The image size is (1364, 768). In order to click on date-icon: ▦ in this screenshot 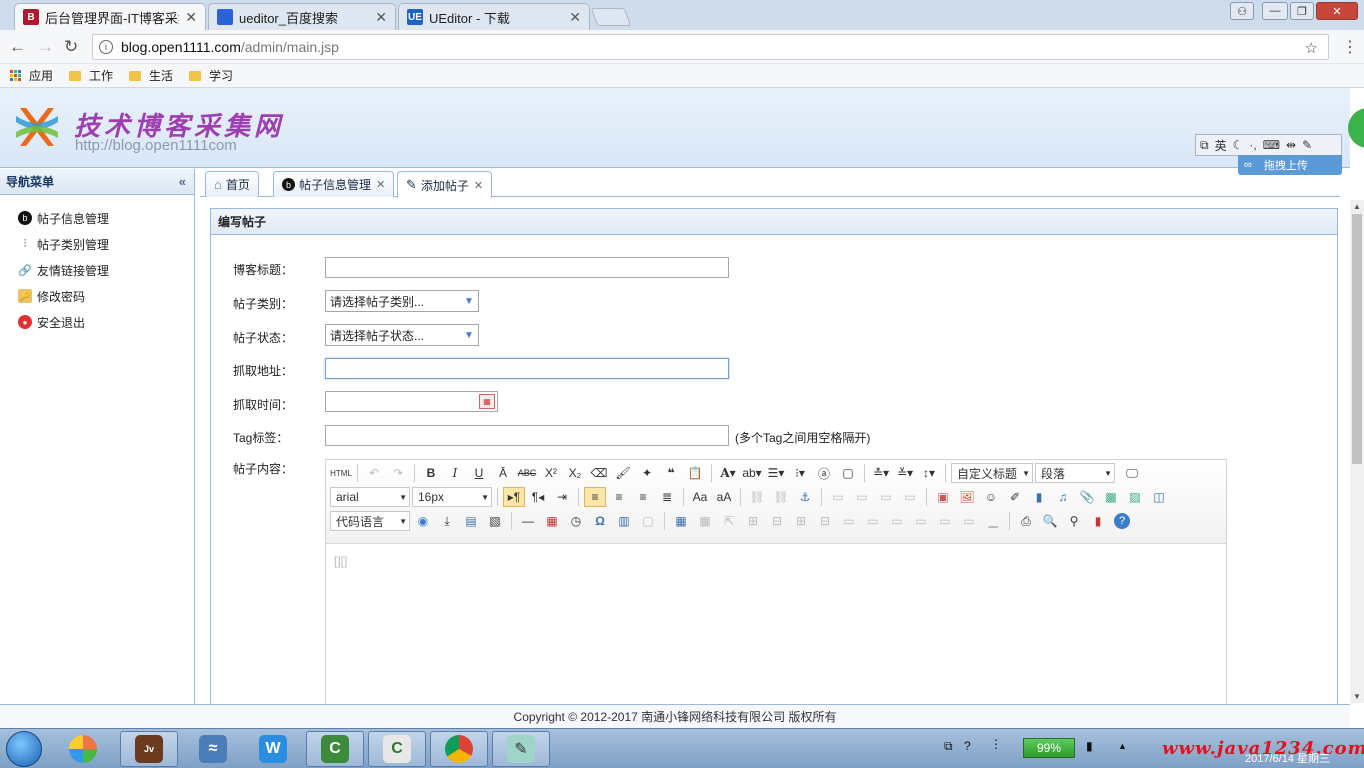, I will do `click(552, 521)`.